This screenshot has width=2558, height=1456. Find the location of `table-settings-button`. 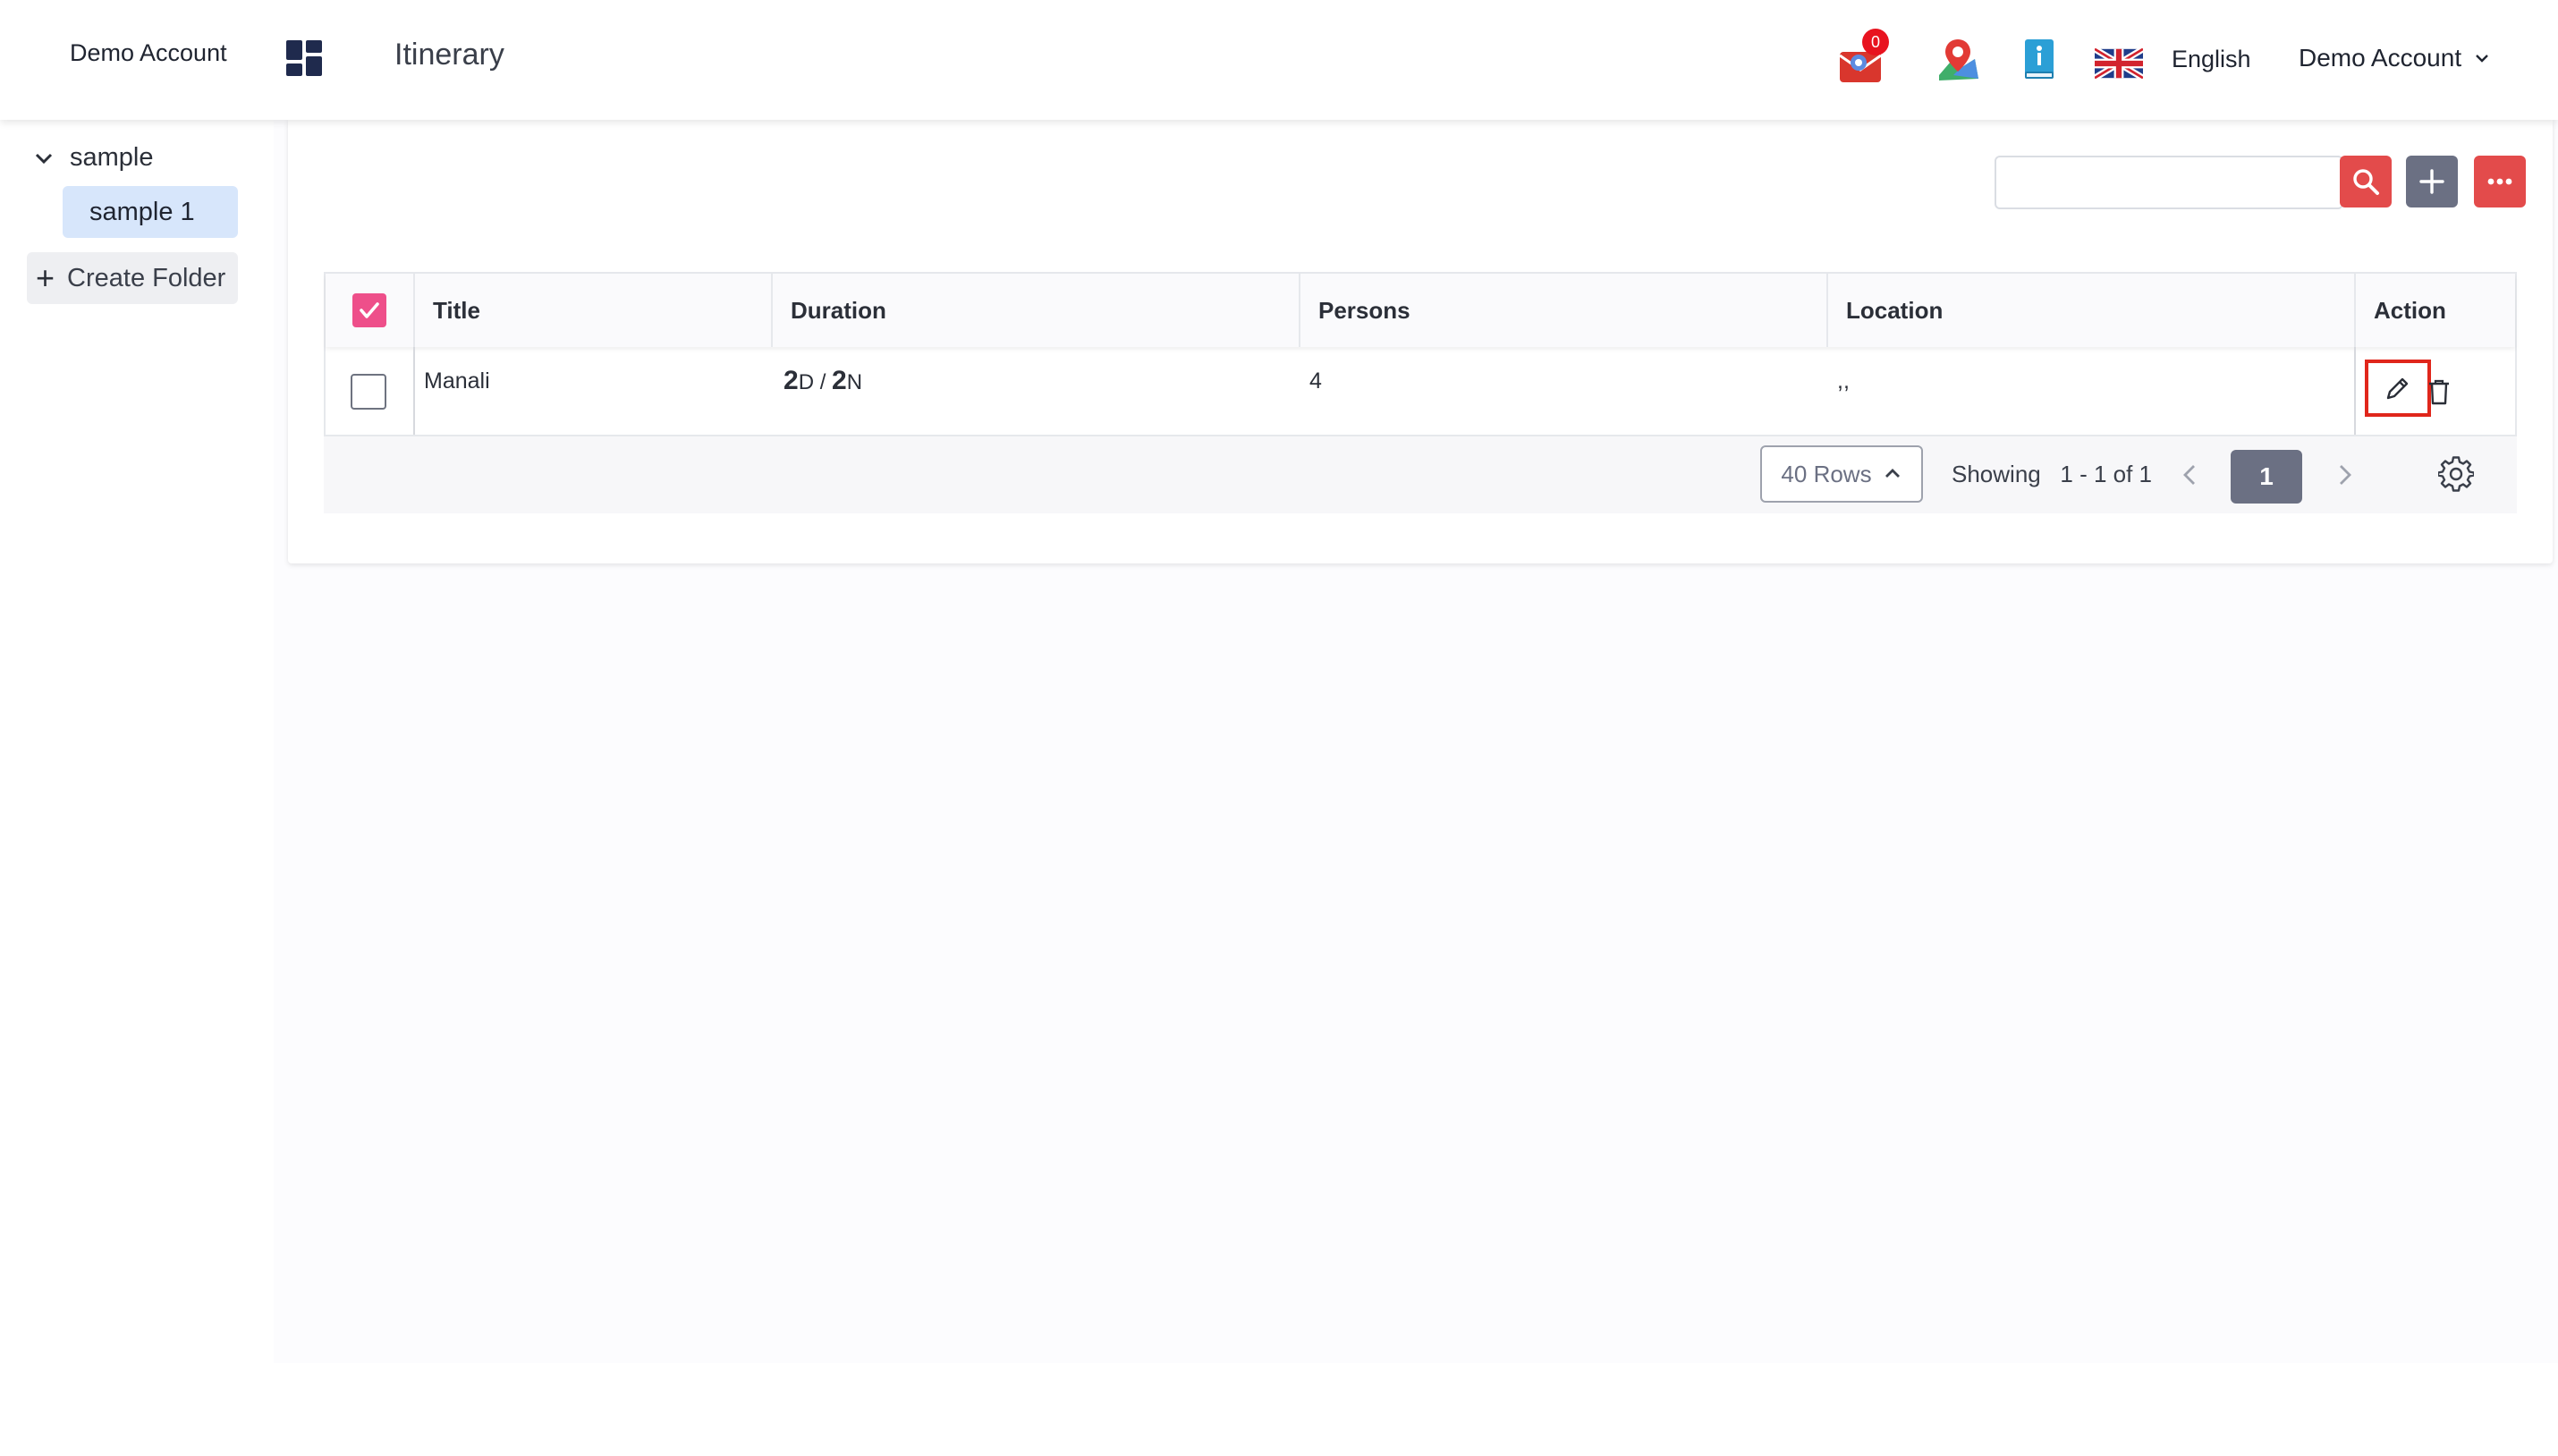

table-settings-button is located at coordinates (2456, 474).